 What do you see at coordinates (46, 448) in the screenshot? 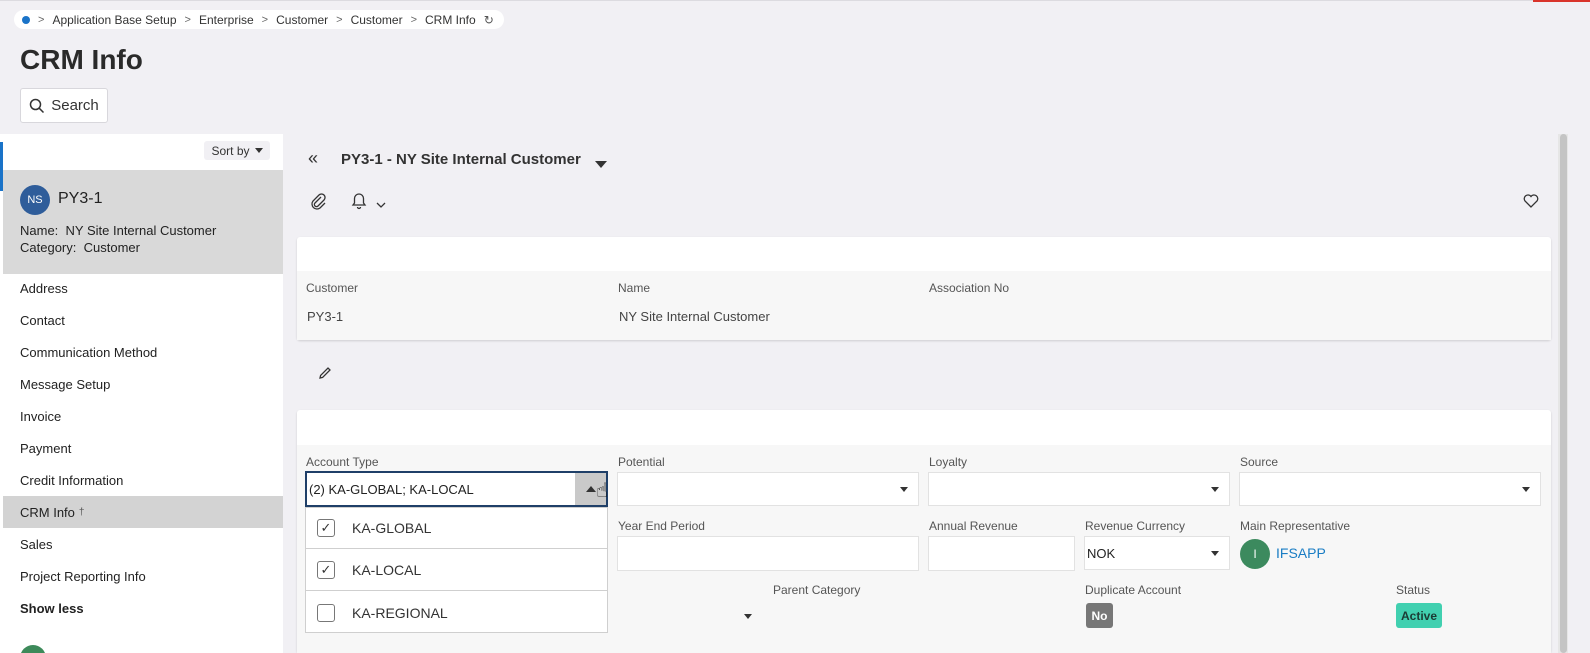
I see `nav-item-label: Payment` at bounding box center [46, 448].